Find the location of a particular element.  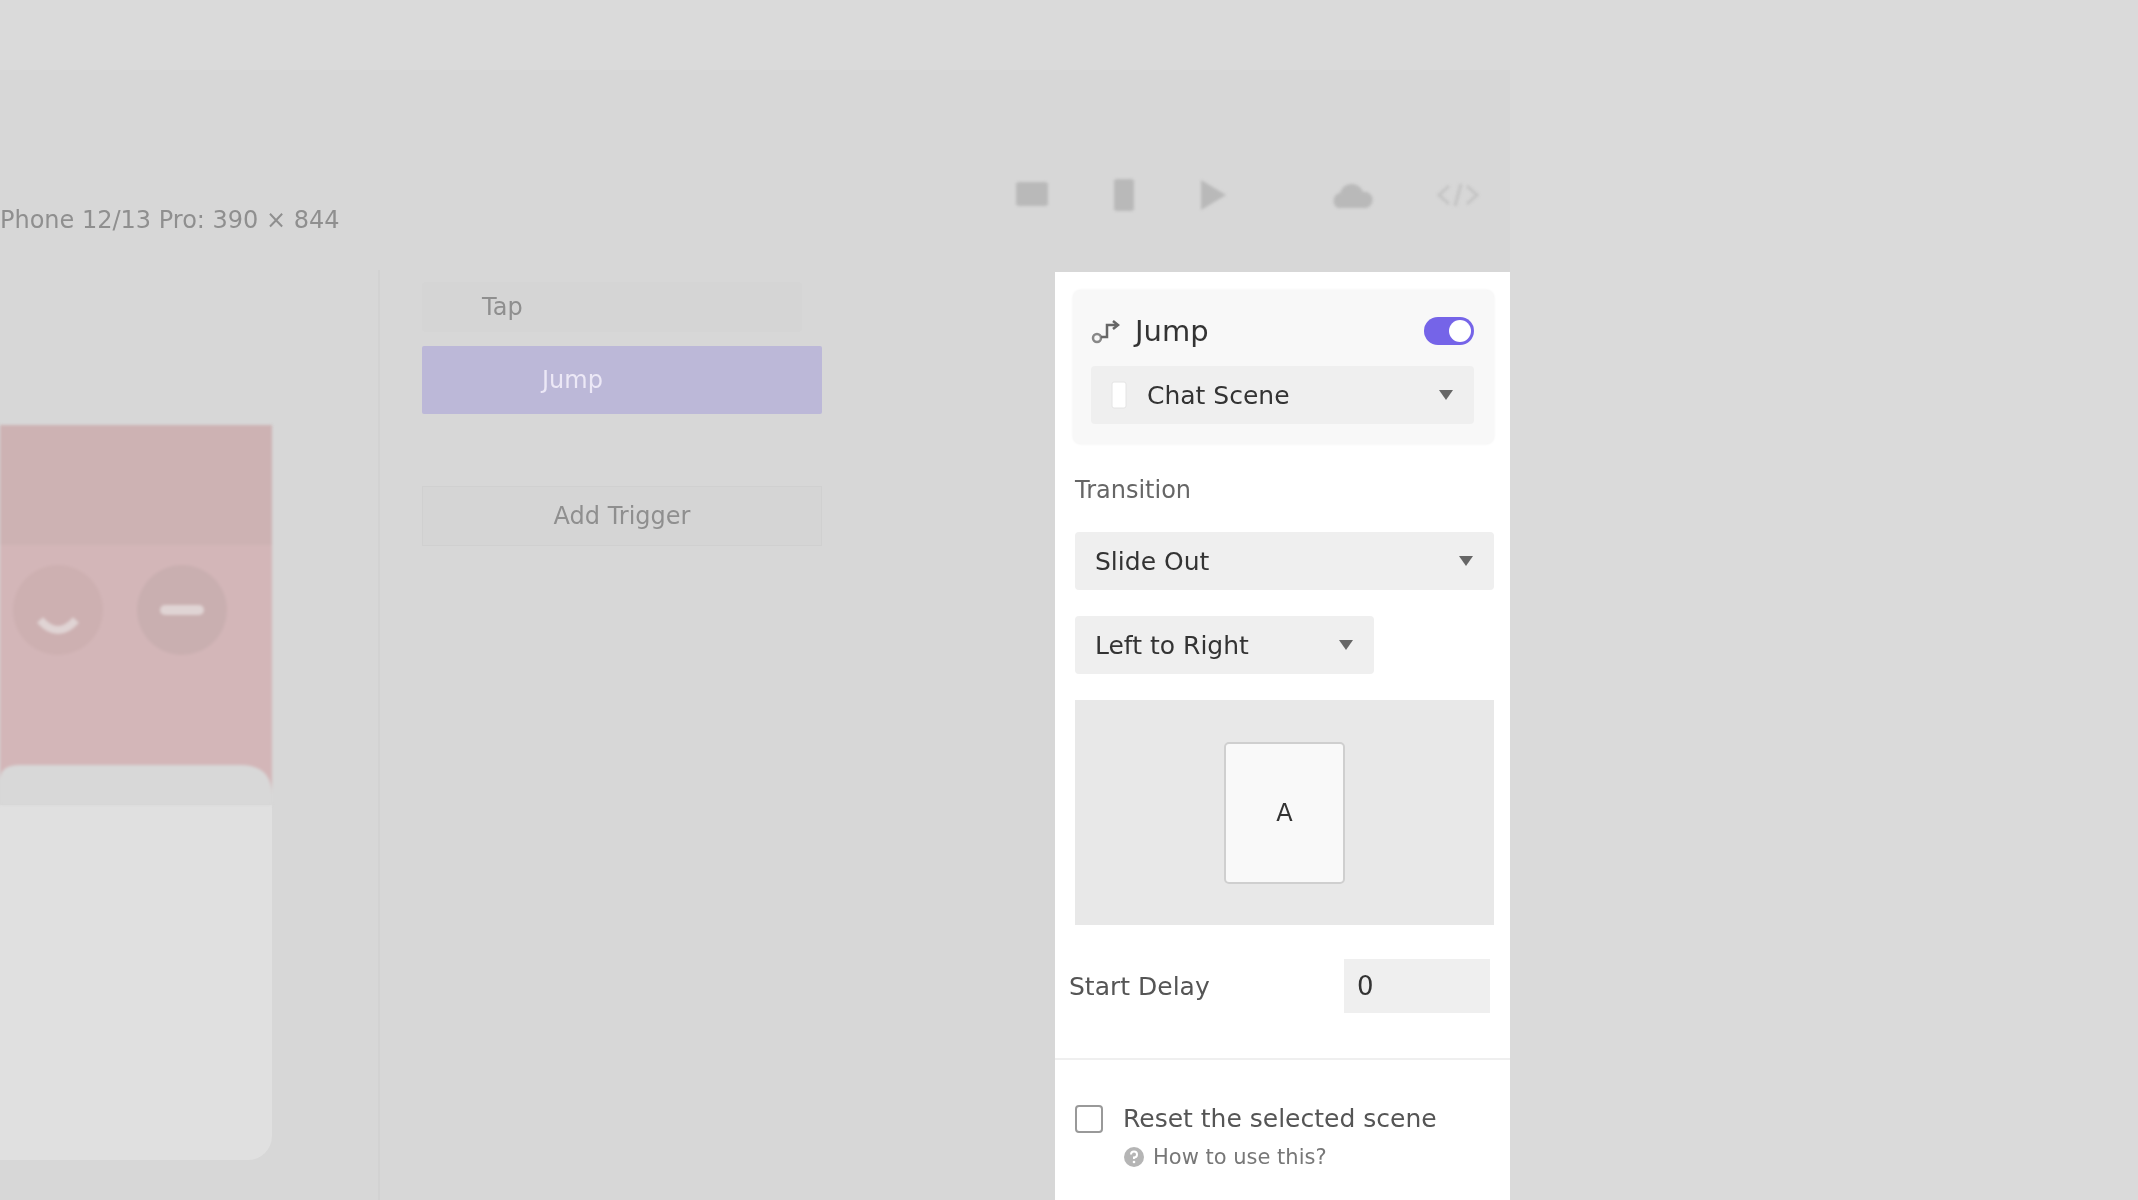

transition-dropdown: Slide Out is located at coordinates (1284, 561).